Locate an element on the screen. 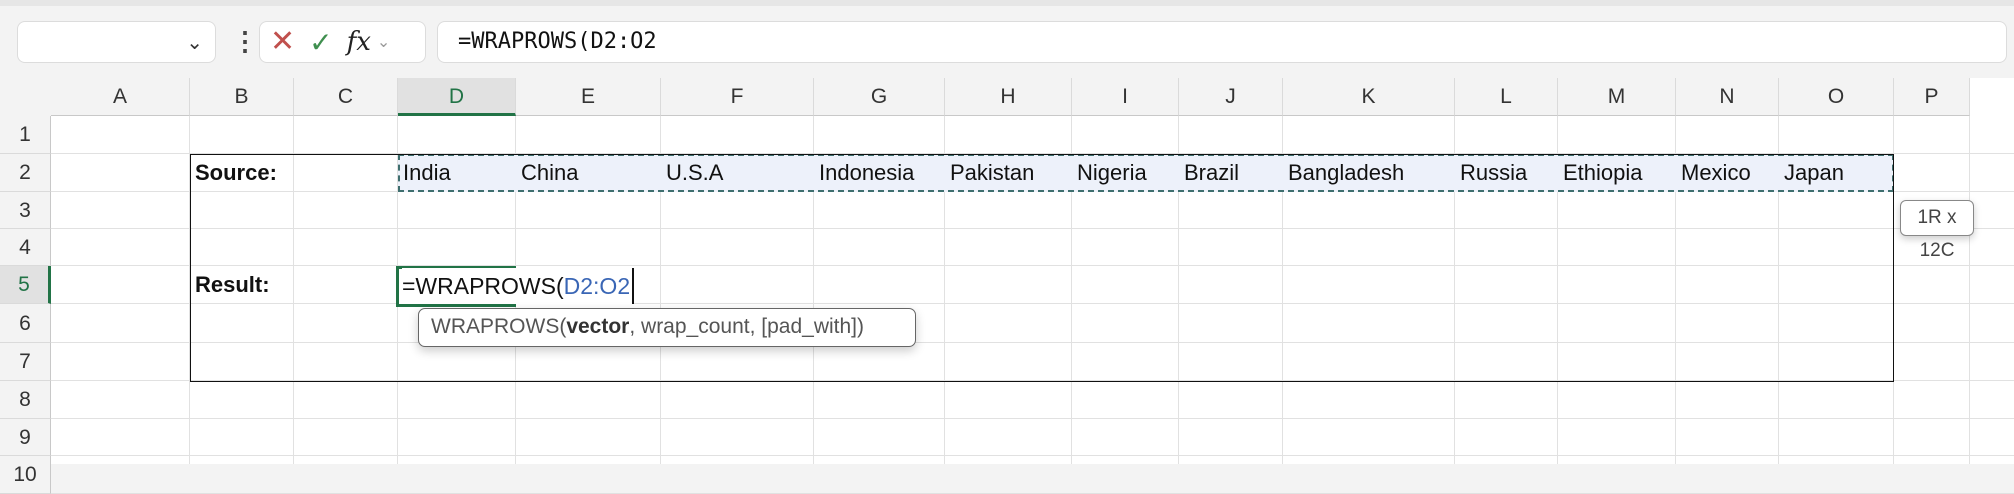 The height and width of the screenshot is (494, 2014). tooltip-function: WRAPROWS( is located at coordinates (498, 326).